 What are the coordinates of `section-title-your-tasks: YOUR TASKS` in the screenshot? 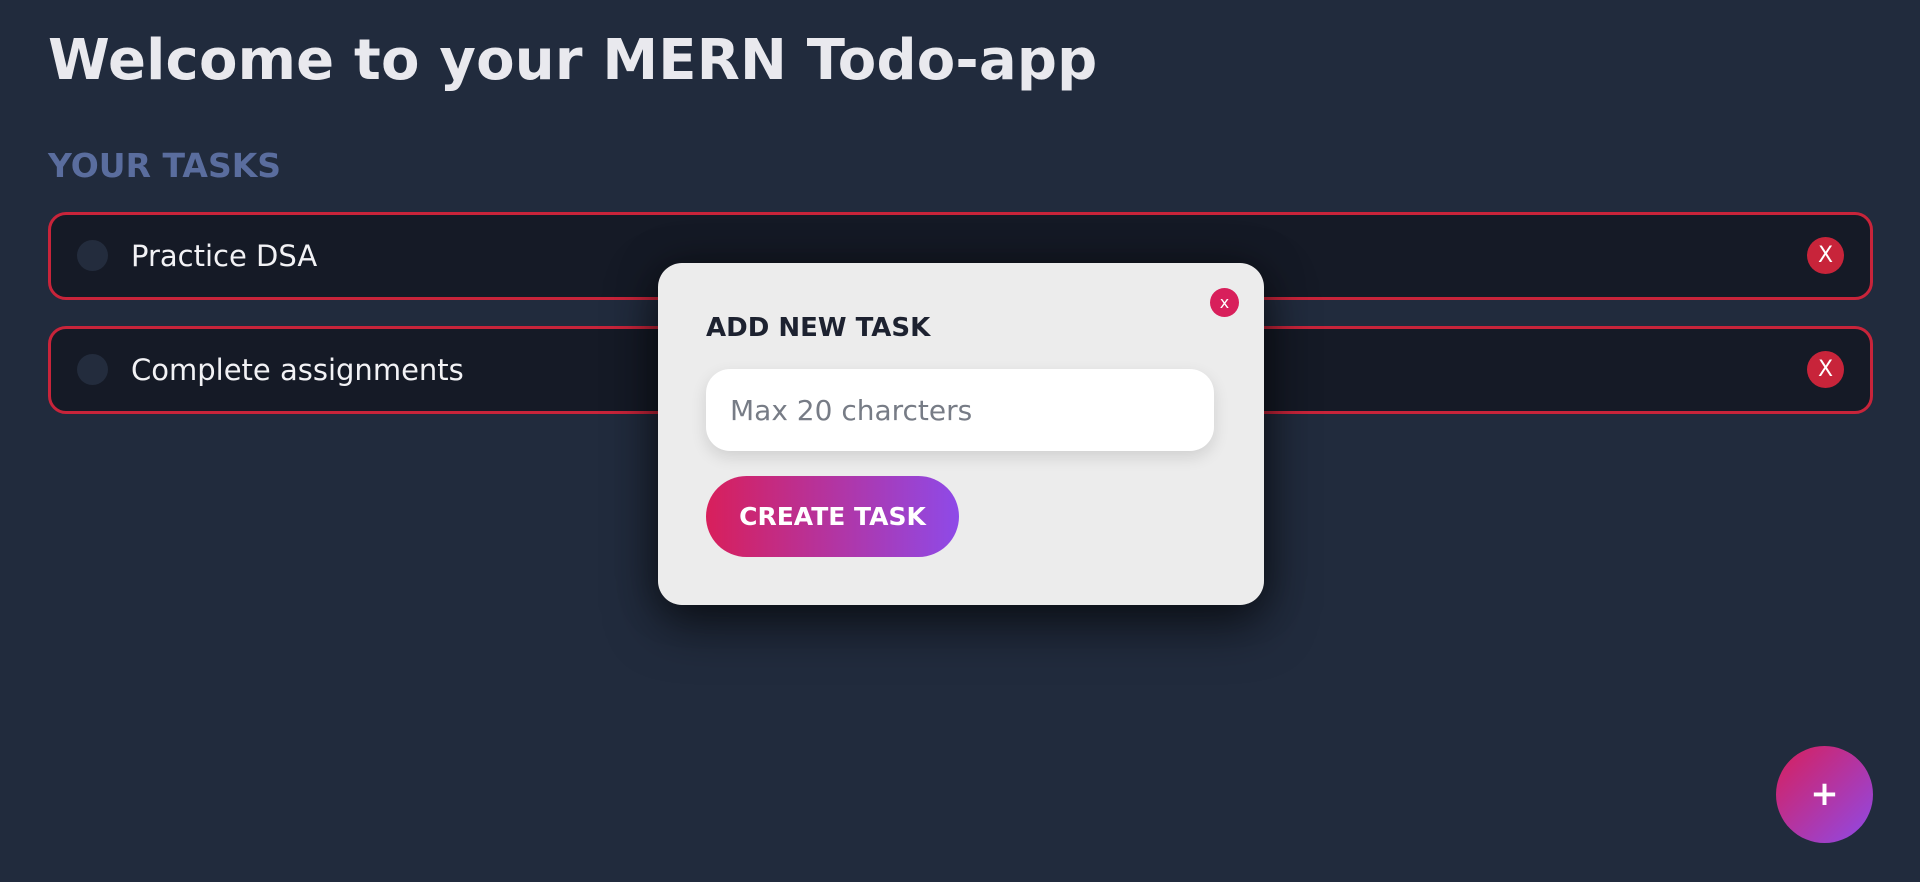 It's located at (165, 165).